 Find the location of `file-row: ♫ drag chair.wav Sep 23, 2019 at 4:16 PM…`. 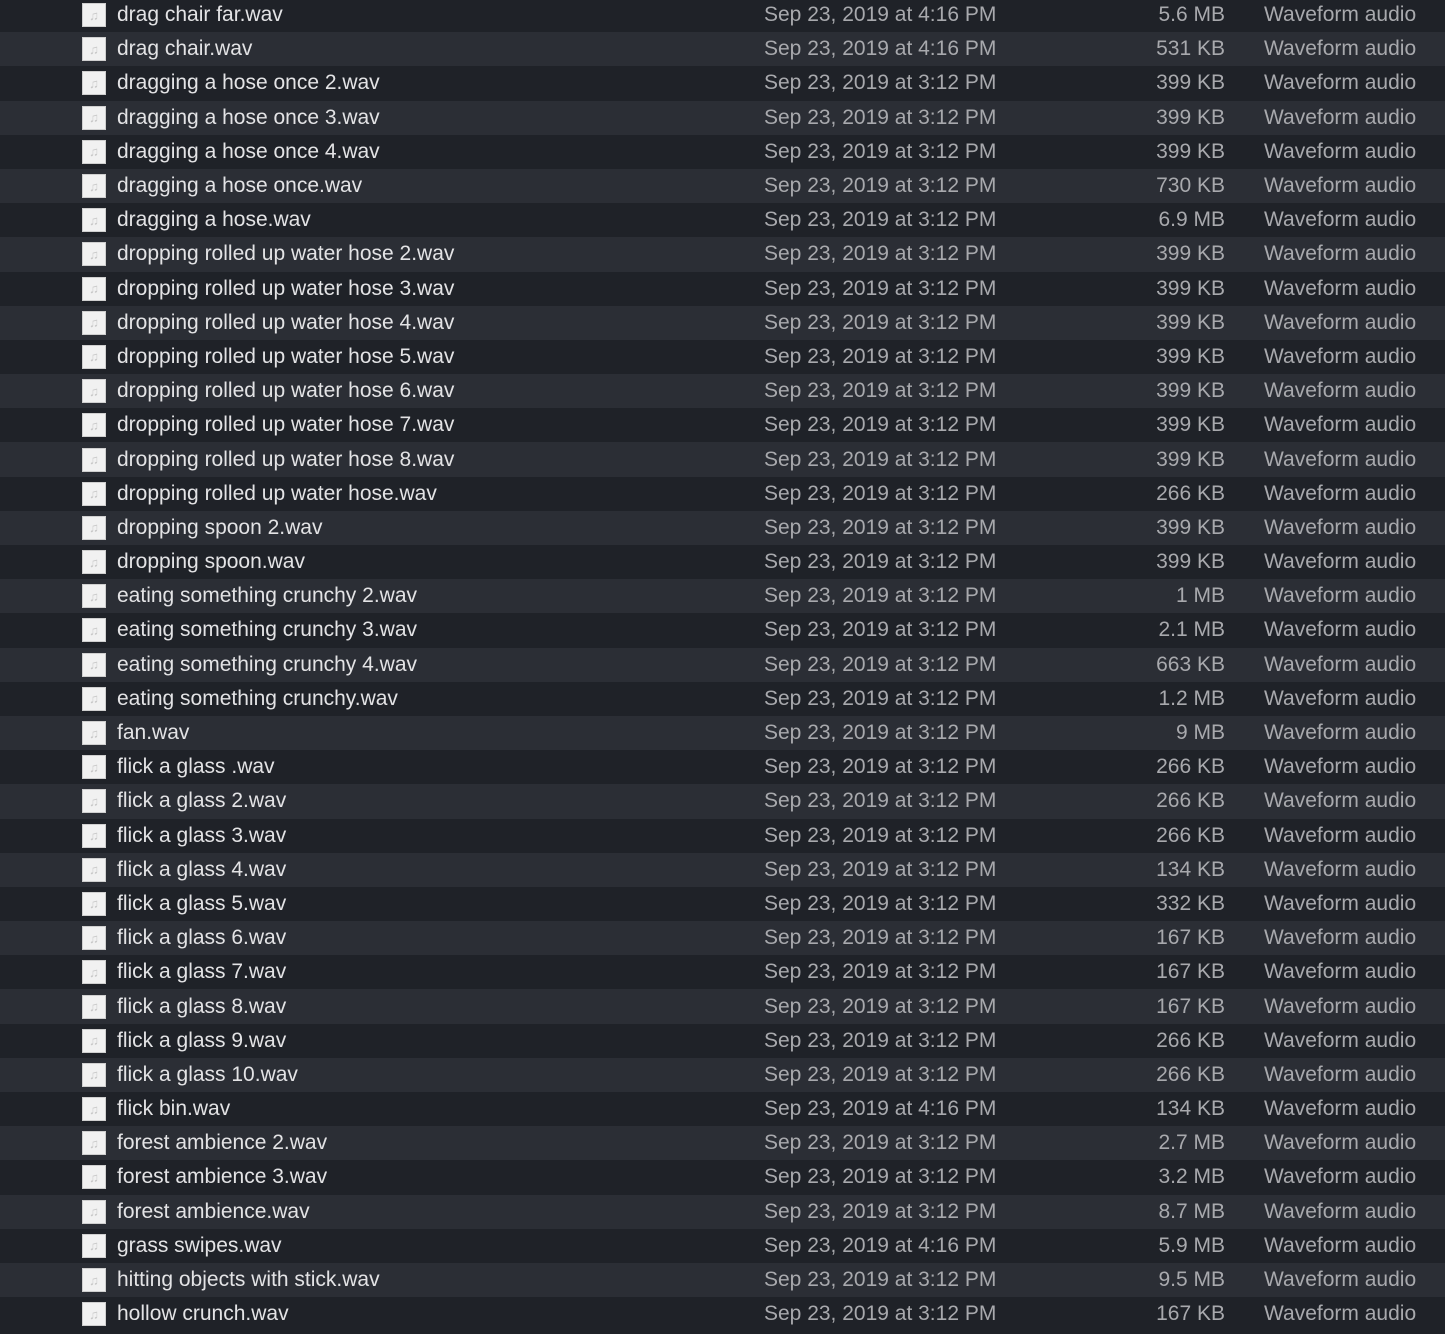

file-row: ♫ drag chair.wav Sep 23, 2019 at 4:16 PM… is located at coordinates (722, 49).